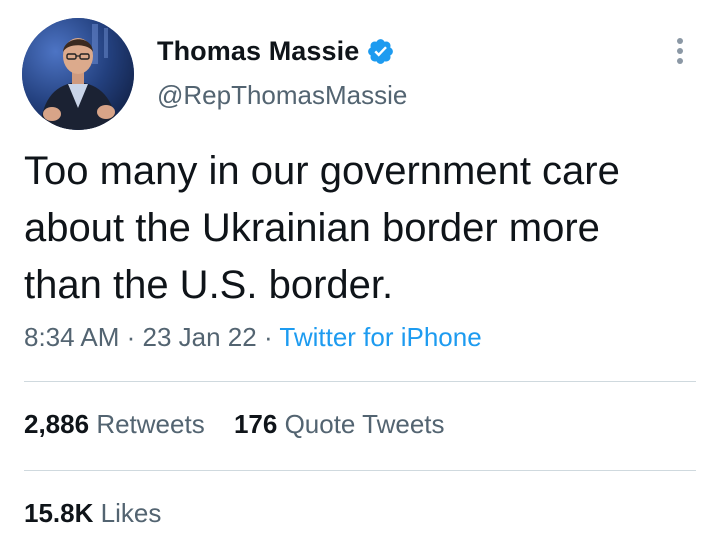 This screenshot has width=720, height=554. I want to click on likes-label: Likes, so click(131, 513).